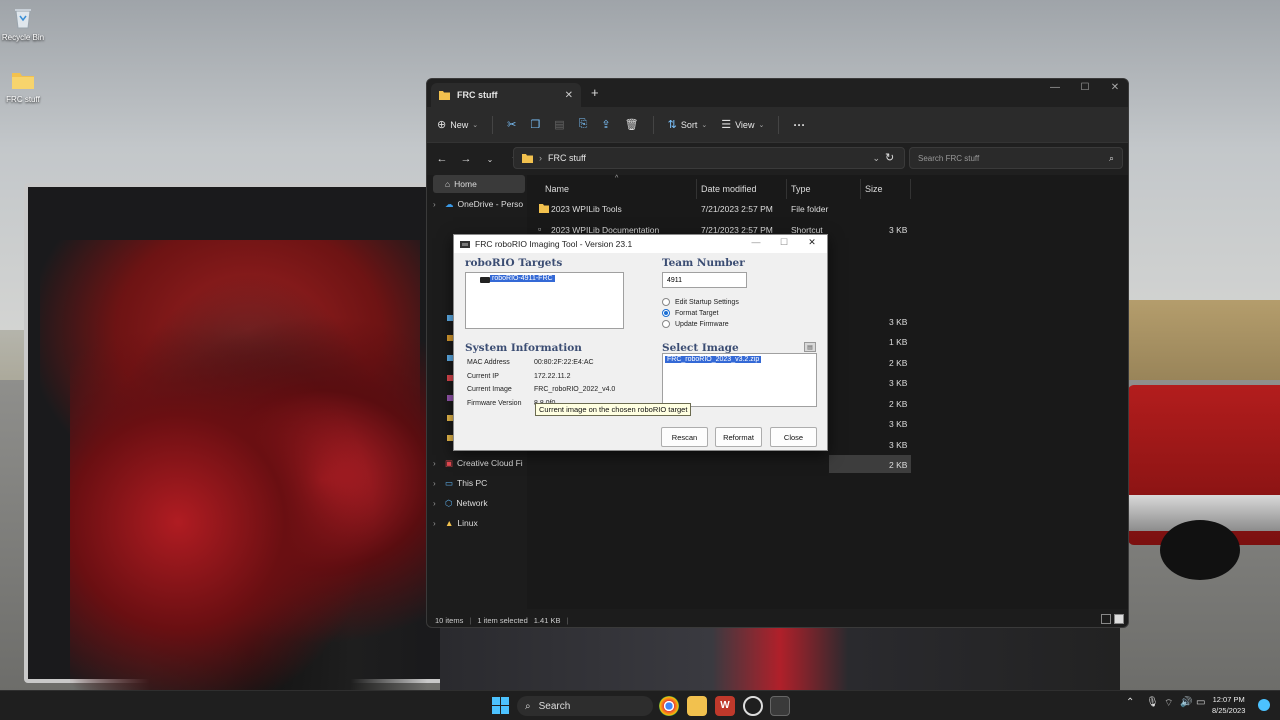 This screenshot has width=1280, height=720. Describe the element at coordinates (448, 184) in the screenshot. I see `home-icon: ⌂` at that location.